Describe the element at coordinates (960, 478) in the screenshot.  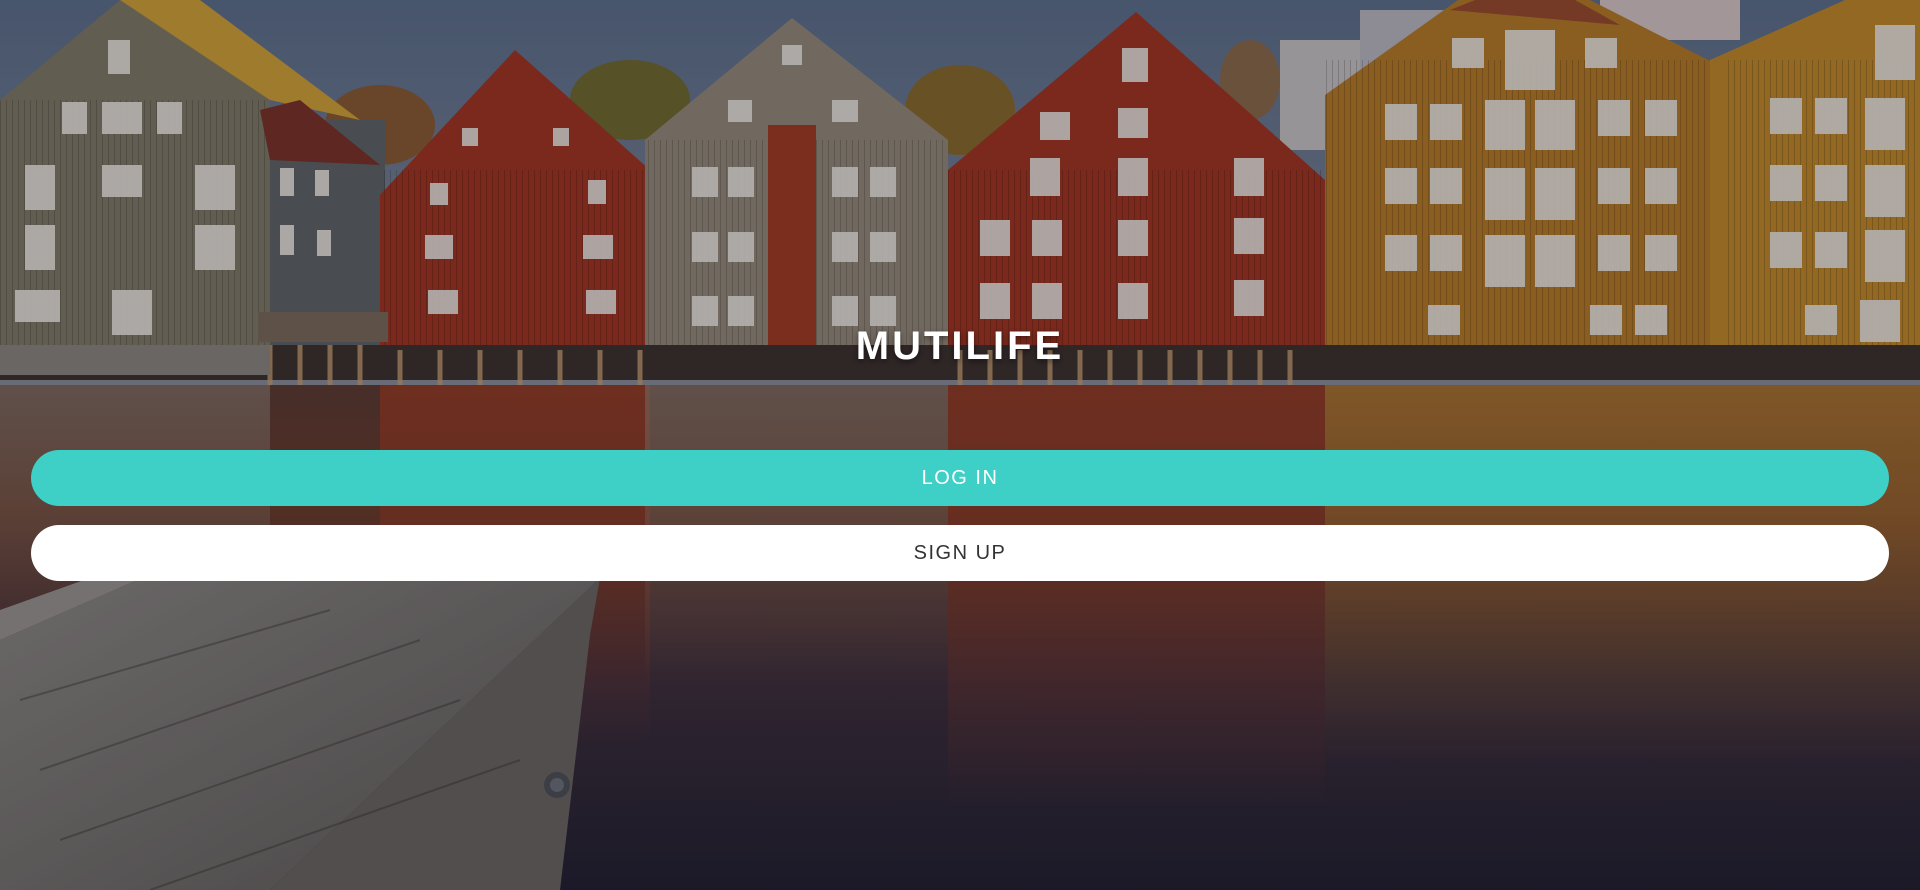
I see `login-button: LOG IN` at that location.